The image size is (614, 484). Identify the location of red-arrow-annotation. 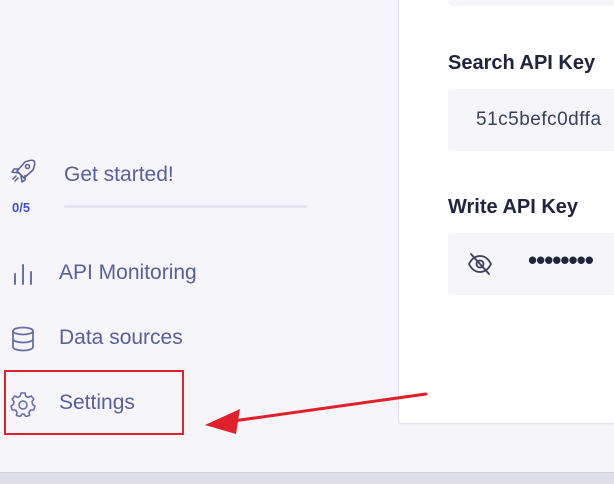
(316, 413).